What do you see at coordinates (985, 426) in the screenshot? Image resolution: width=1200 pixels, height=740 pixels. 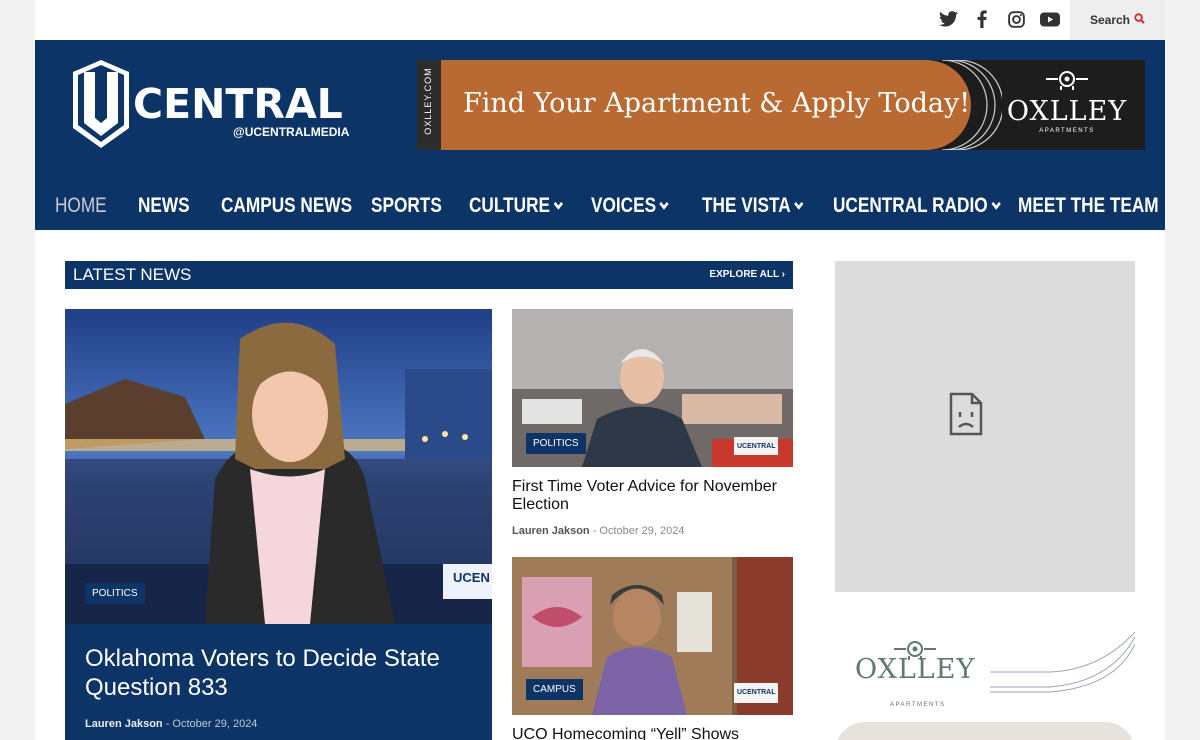 I see `sidebar-ad-placeholder` at bounding box center [985, 426].